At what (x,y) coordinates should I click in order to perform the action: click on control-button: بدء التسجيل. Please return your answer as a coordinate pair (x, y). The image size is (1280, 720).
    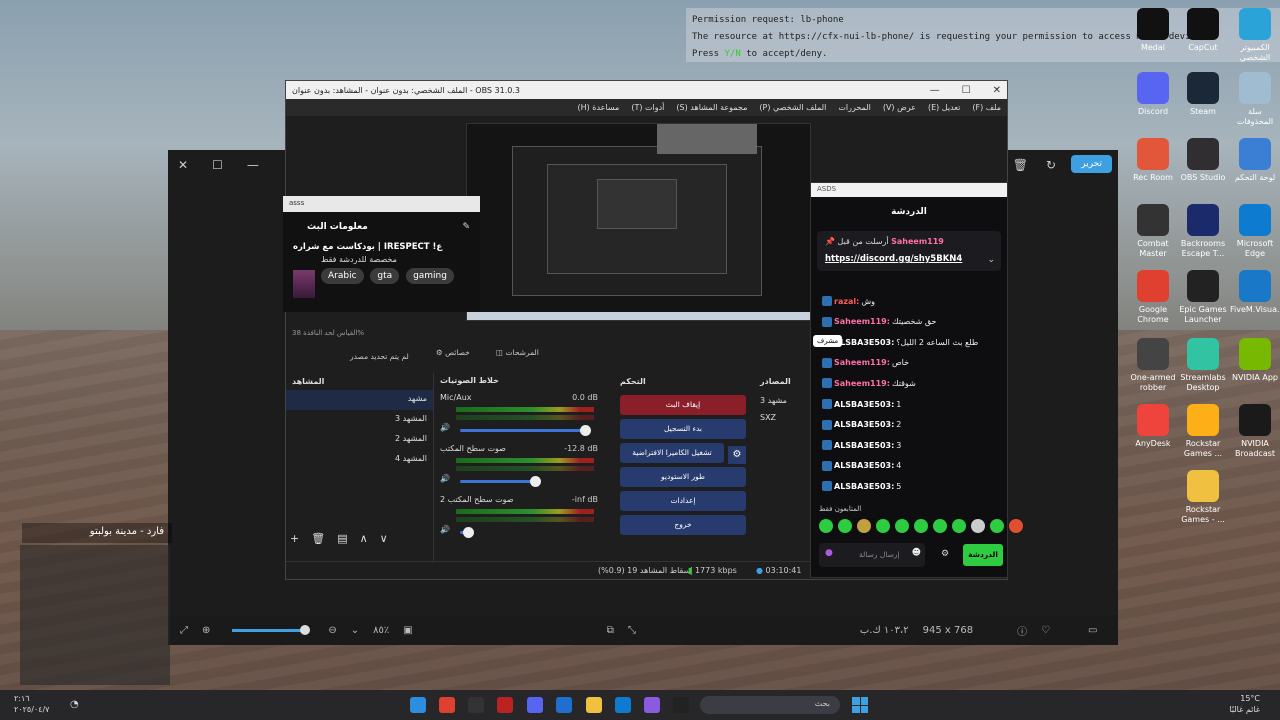
    Looking at the image, I should click on (683, 429).